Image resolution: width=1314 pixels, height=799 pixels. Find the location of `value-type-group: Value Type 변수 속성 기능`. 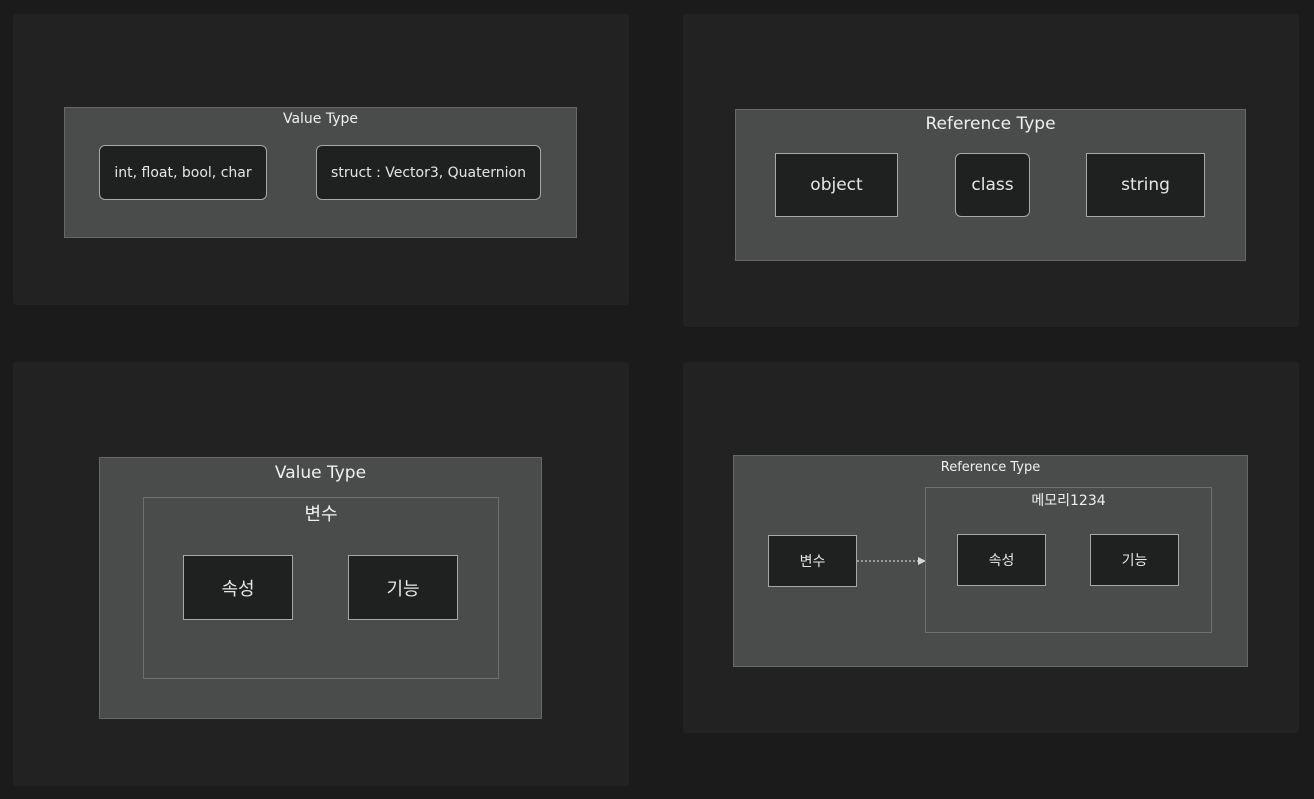

value-type-group: Value Type 변수 속성 기능 is located at coordinates (320, 588).